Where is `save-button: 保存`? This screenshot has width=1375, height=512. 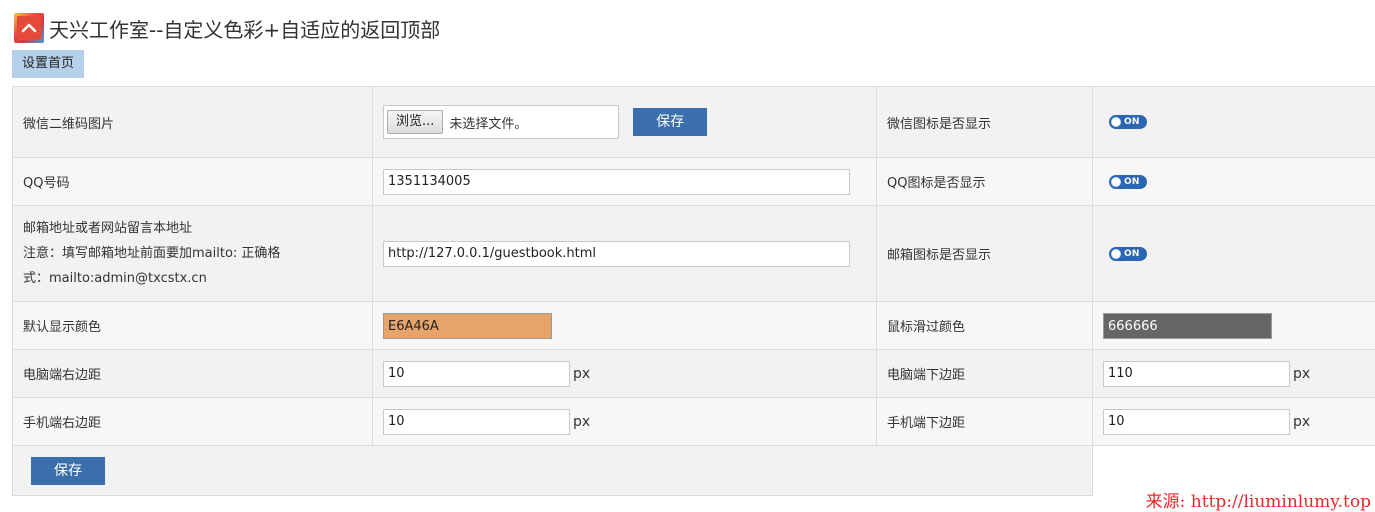
save-button: 保存 is located at coordinates (68, 471).